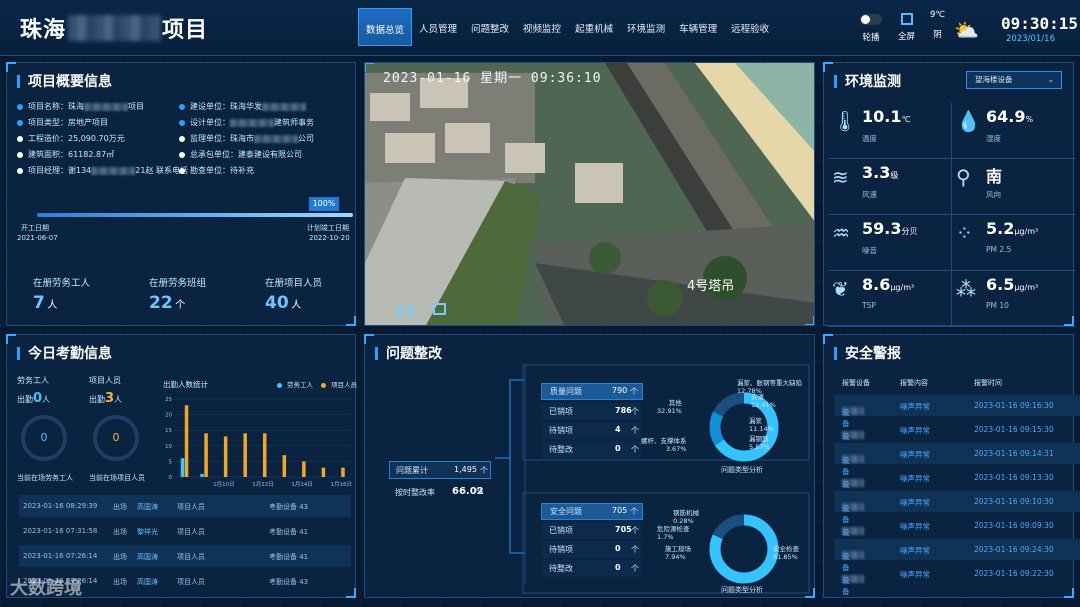 The height and width of the screenshot is (607, 1080). What do you see at coordinates (871, 19) in the screenshot?
I see `toggle-switch` at bounding box center [871, 19].